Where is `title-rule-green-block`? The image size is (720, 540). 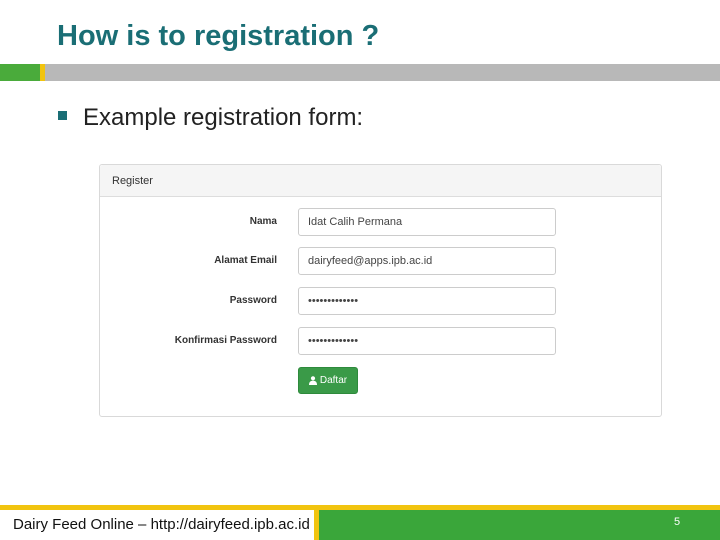
title-rule-green-block is located at coordinates (20, 72).